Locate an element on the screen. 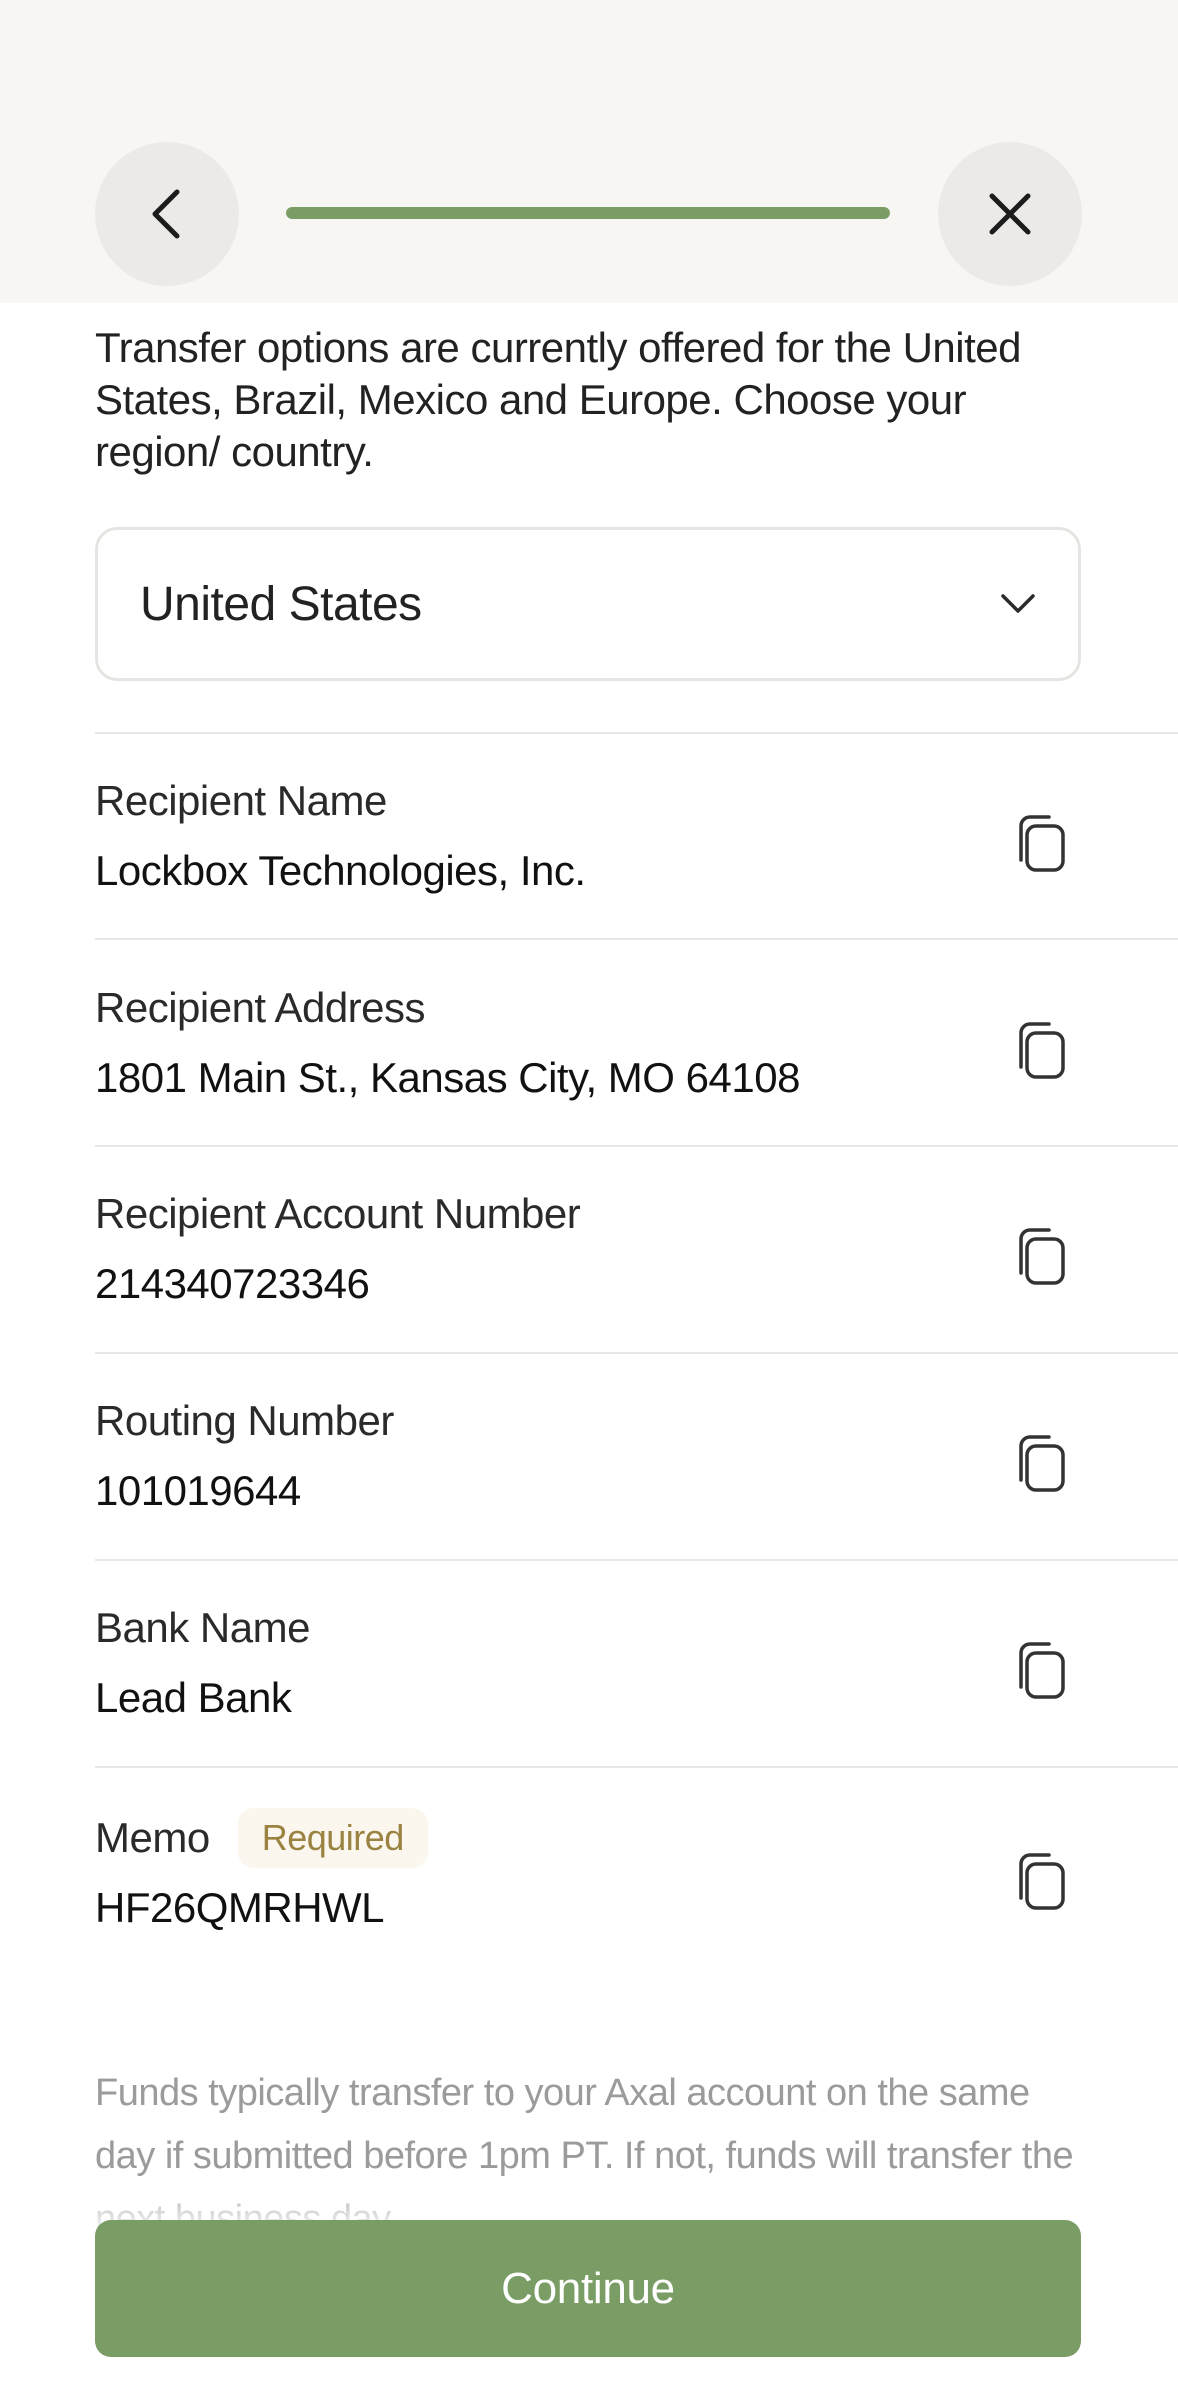 This screenshot has height=2406, width=1178. detail-label: Bank Name is located at coordinates (202, 1627).